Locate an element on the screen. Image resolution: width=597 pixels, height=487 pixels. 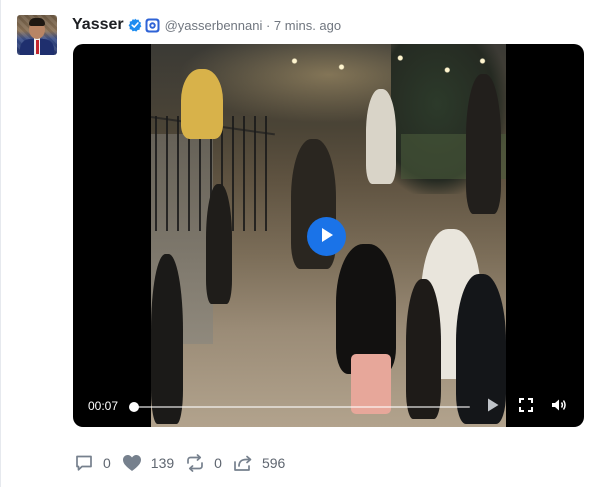
fullscreen-button is located at coordinates (526, 407).